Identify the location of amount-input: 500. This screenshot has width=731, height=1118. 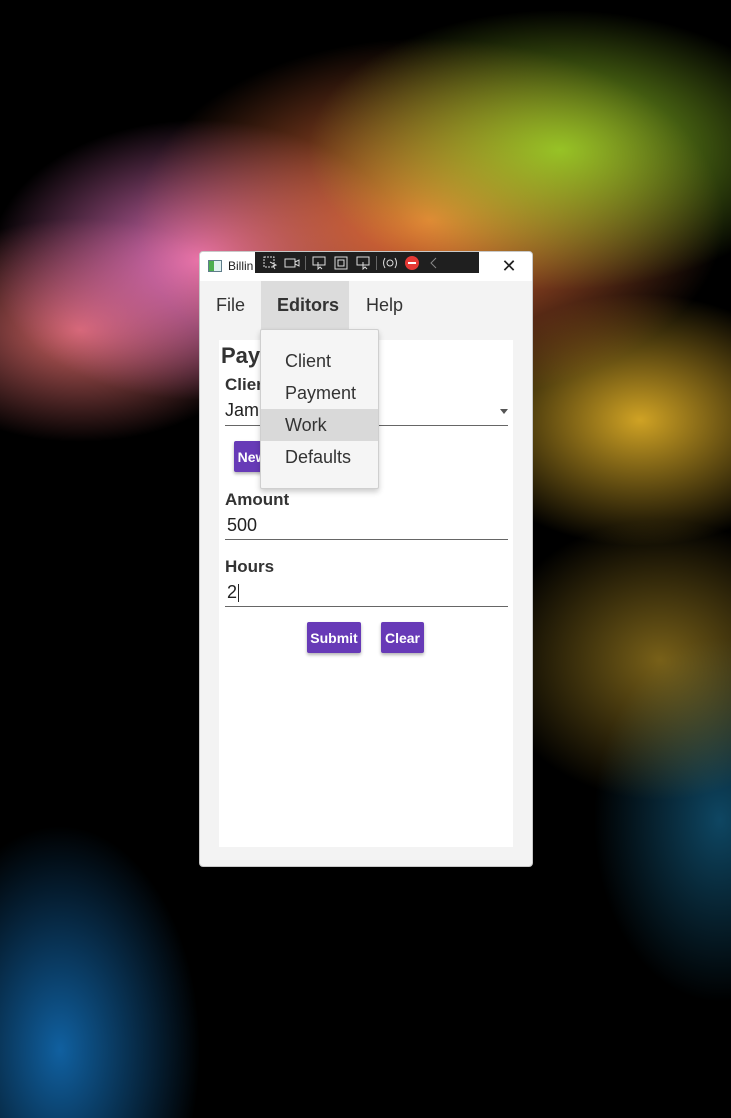
(242, 525).